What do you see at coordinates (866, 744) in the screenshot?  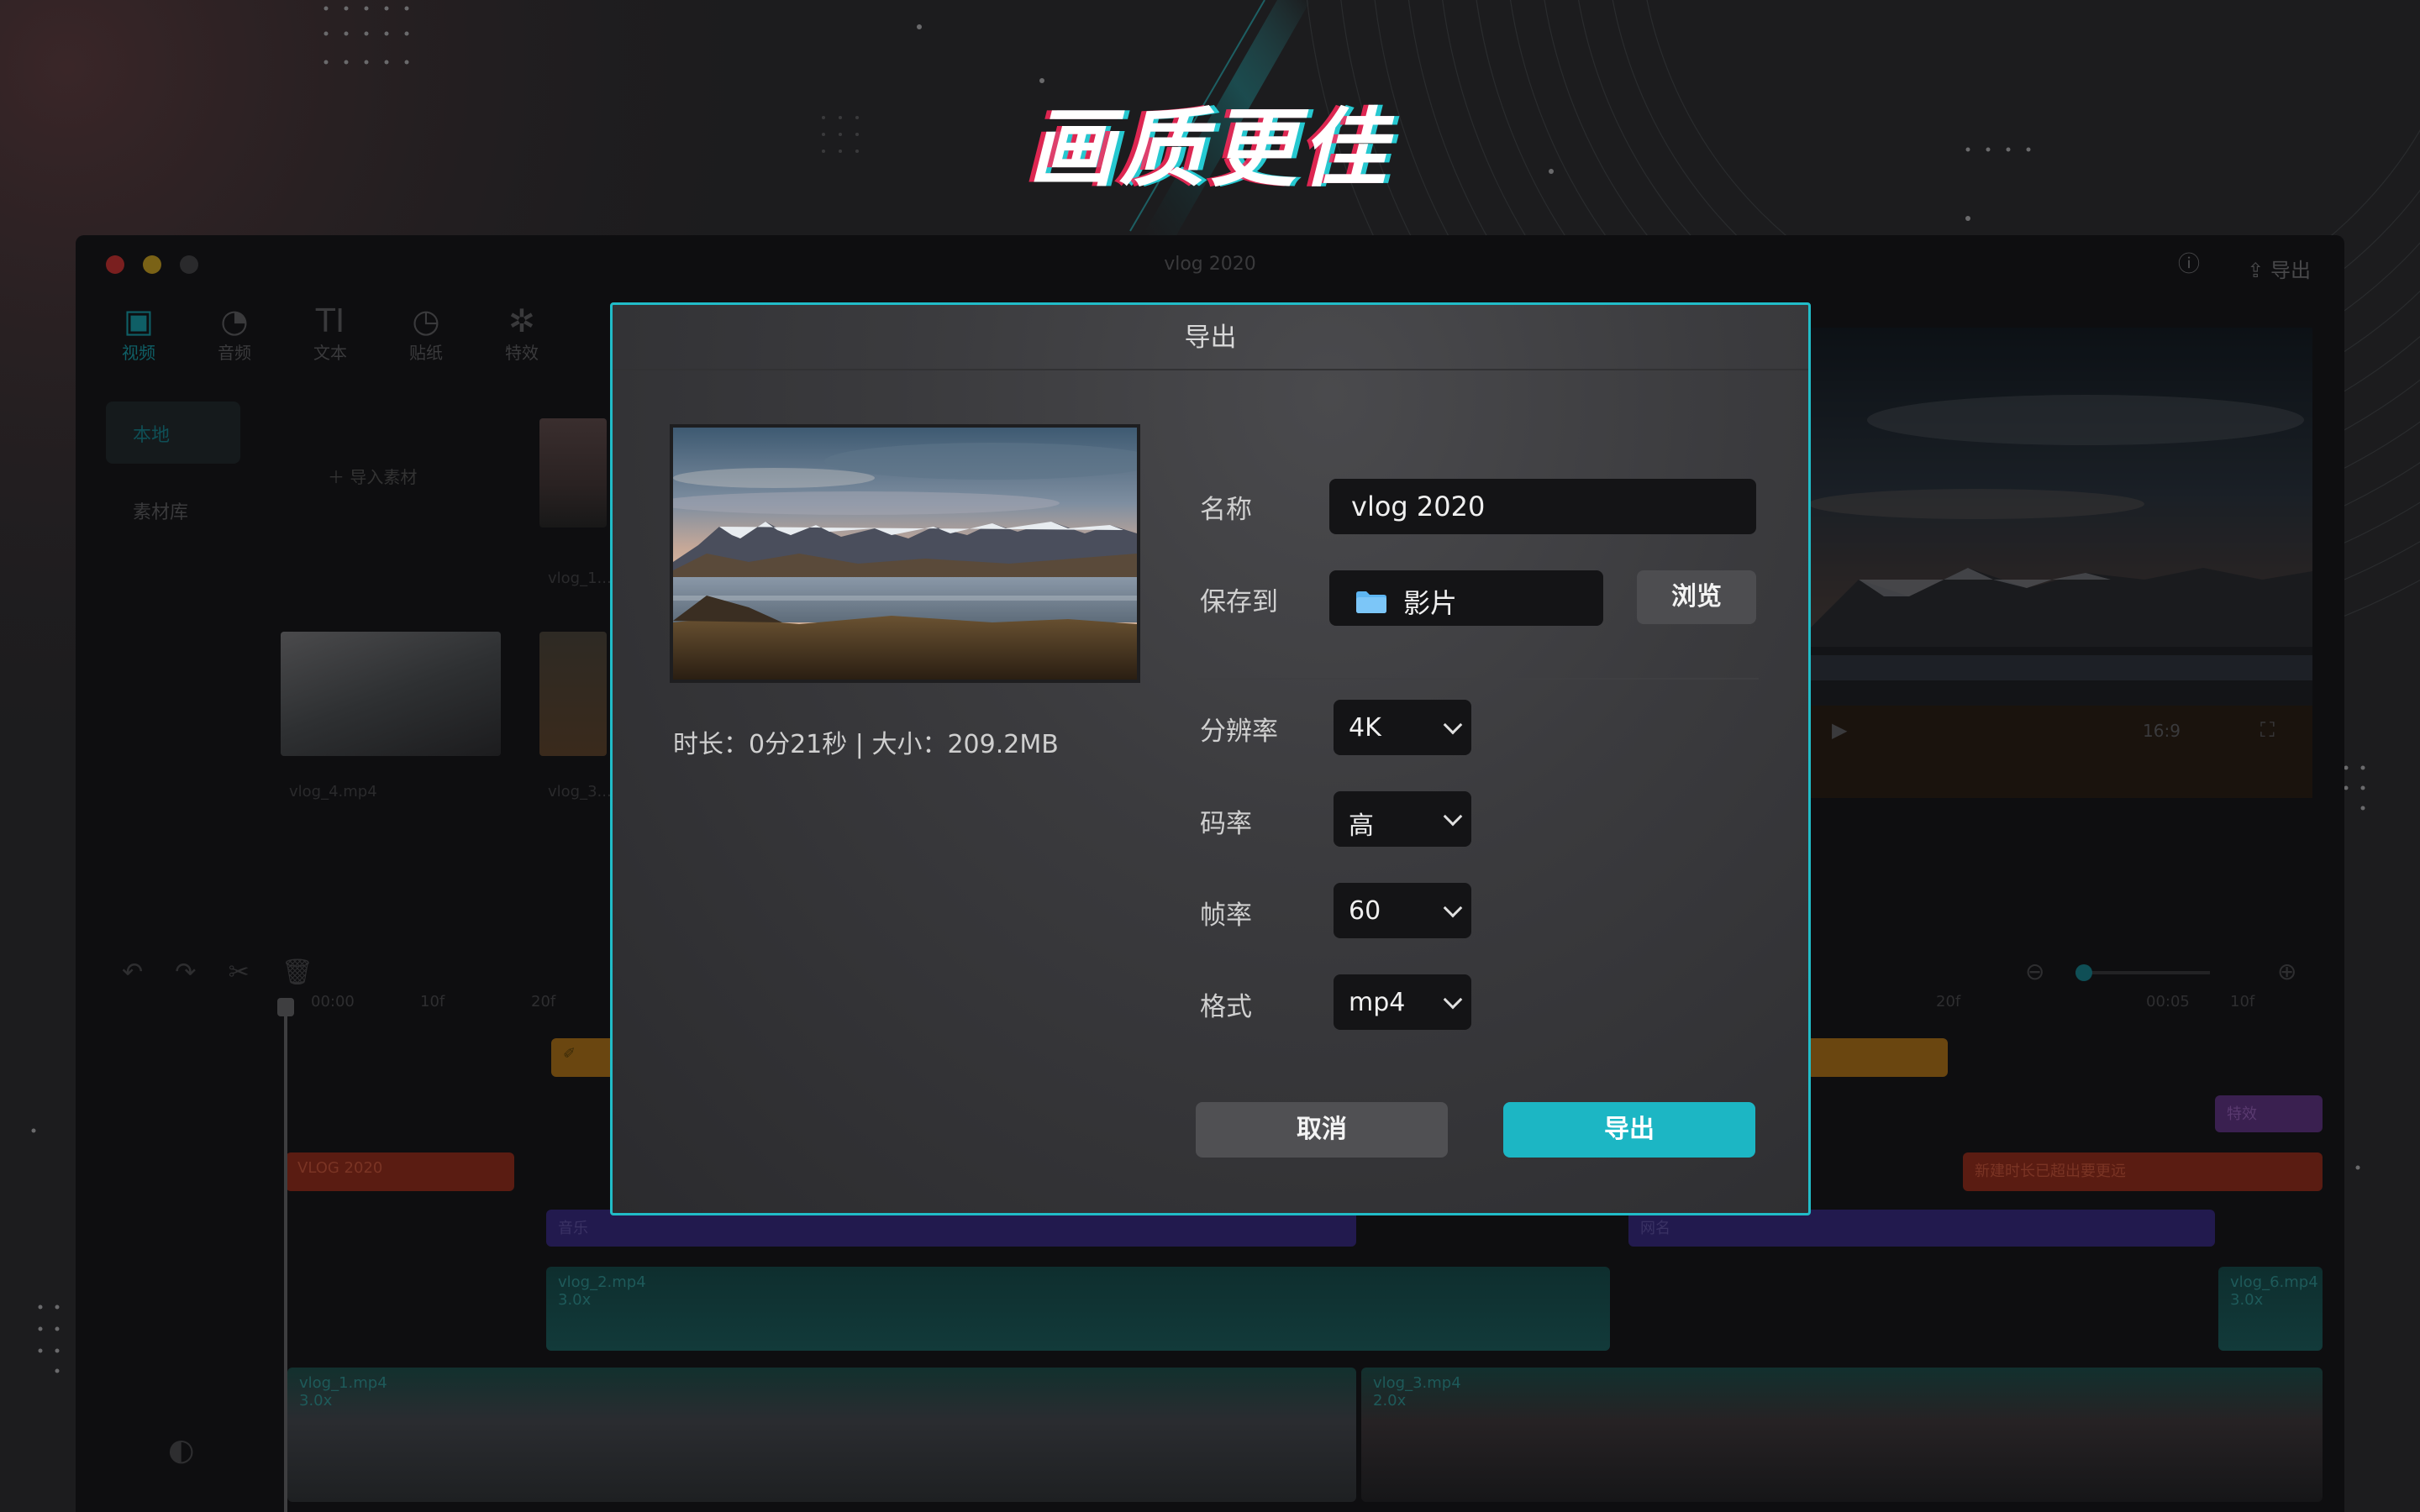 I see `export-meta: 时长：0分21秒 | 大小：209.2MB` at bounding box center [866, 744].